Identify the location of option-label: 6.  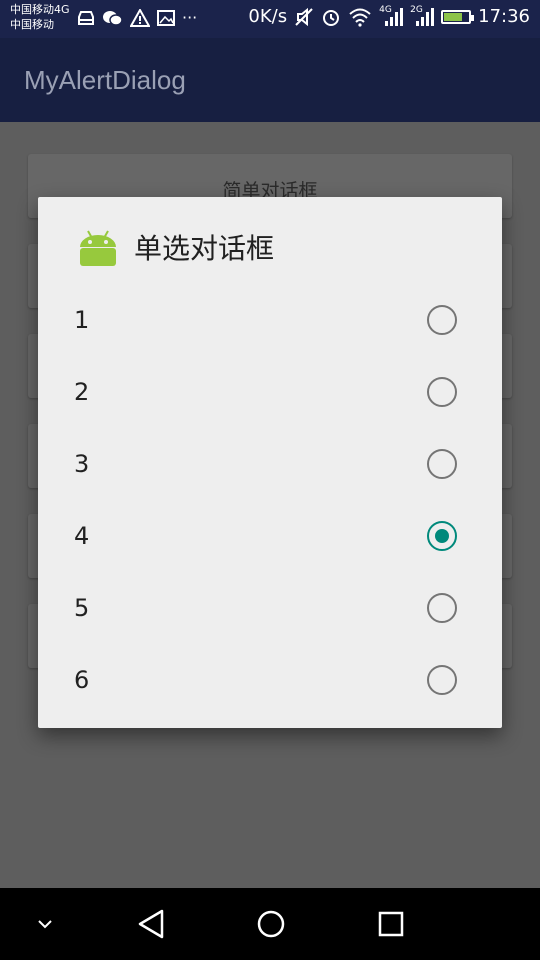
(82, 680).